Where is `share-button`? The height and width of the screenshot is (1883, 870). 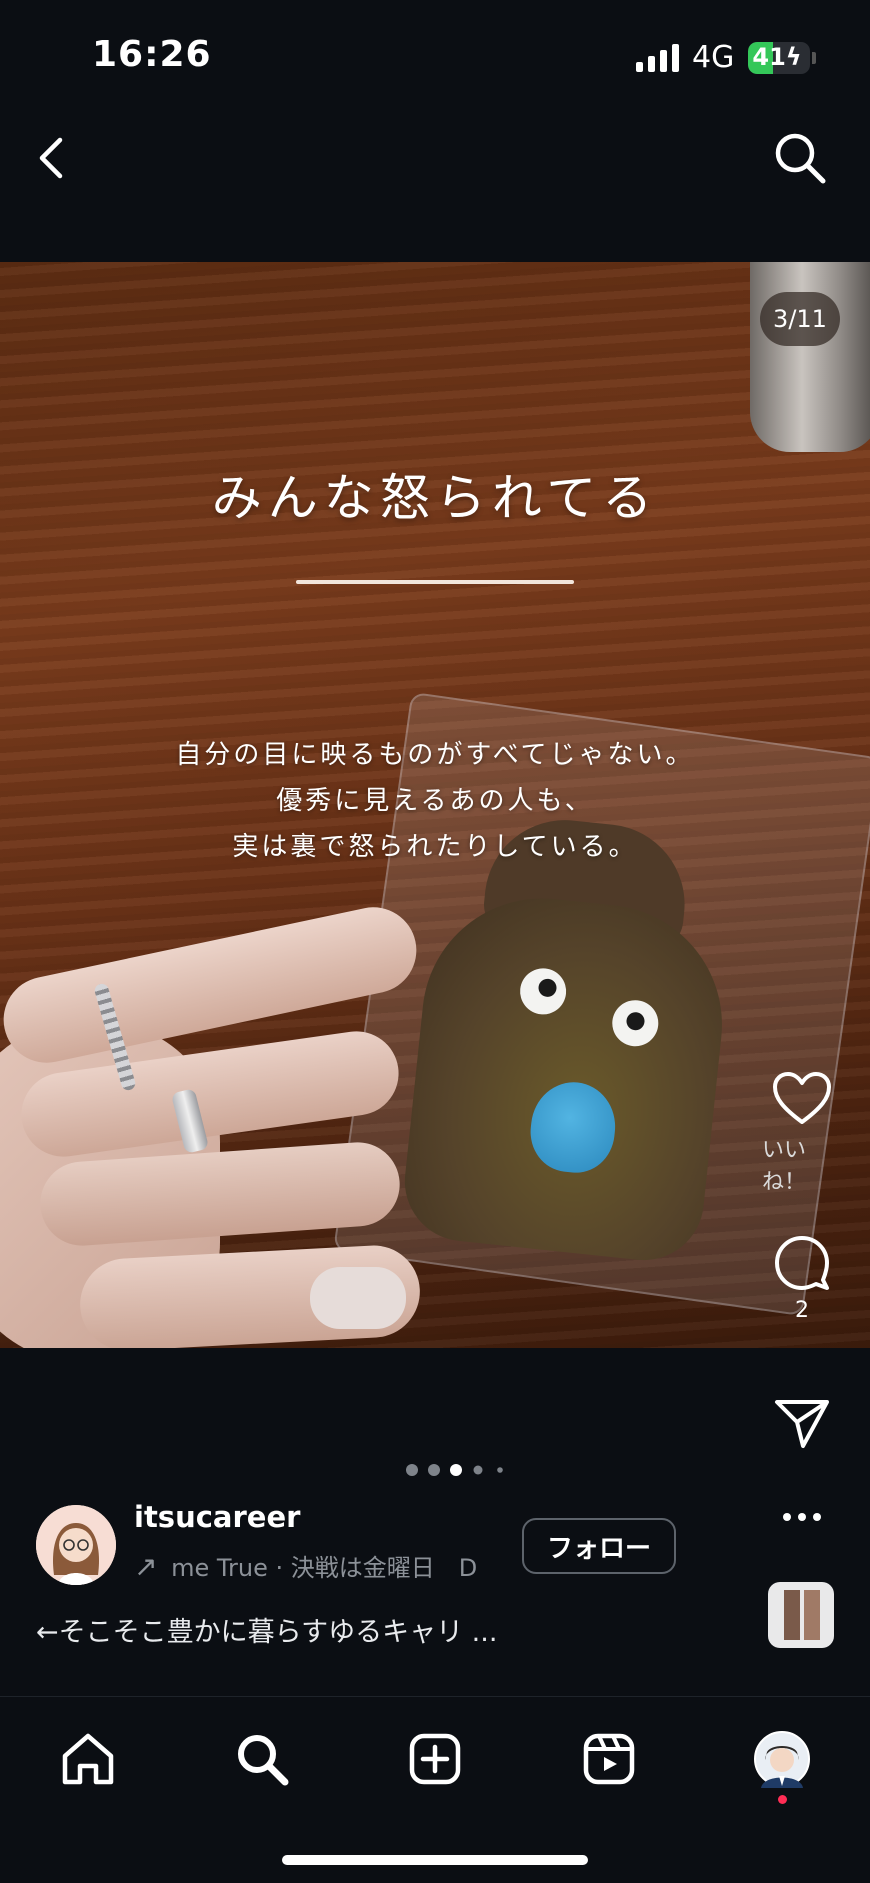
share-button is located at coordinates (802, 1423).